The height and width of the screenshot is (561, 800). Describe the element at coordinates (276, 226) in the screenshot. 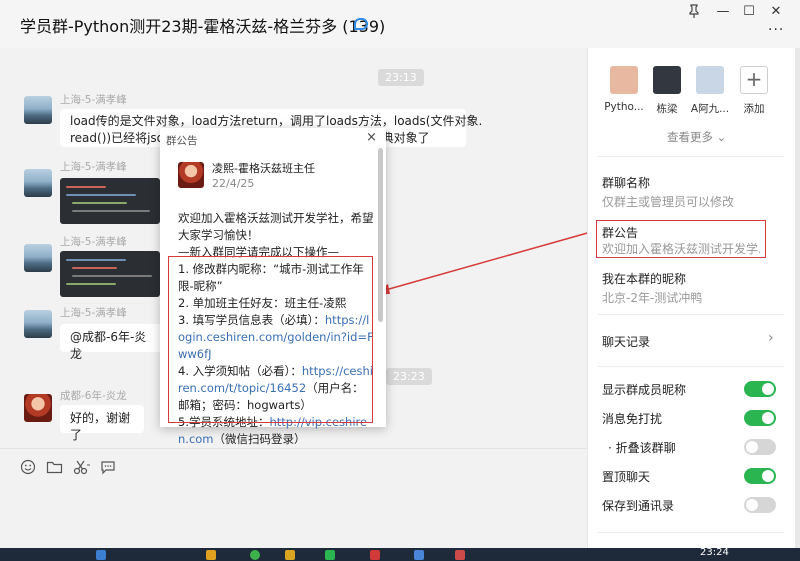

I see `notice-intro: 欢迎加入霍格沃兹测试开发学社，希望大家学习愉快！` at that location.